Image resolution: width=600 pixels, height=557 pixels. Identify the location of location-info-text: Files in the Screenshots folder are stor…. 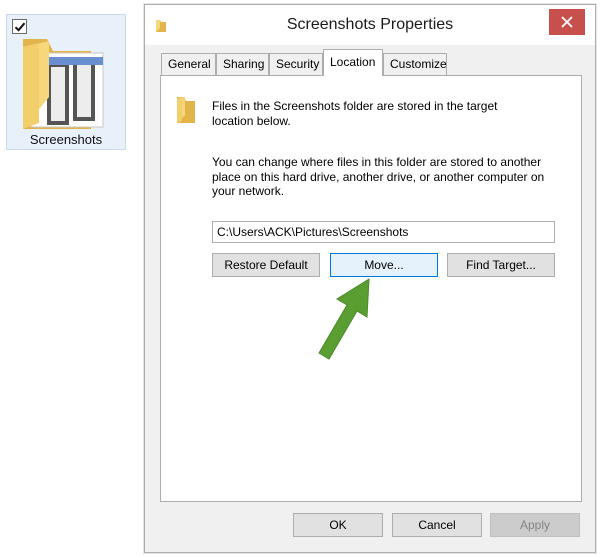
(382, 113).